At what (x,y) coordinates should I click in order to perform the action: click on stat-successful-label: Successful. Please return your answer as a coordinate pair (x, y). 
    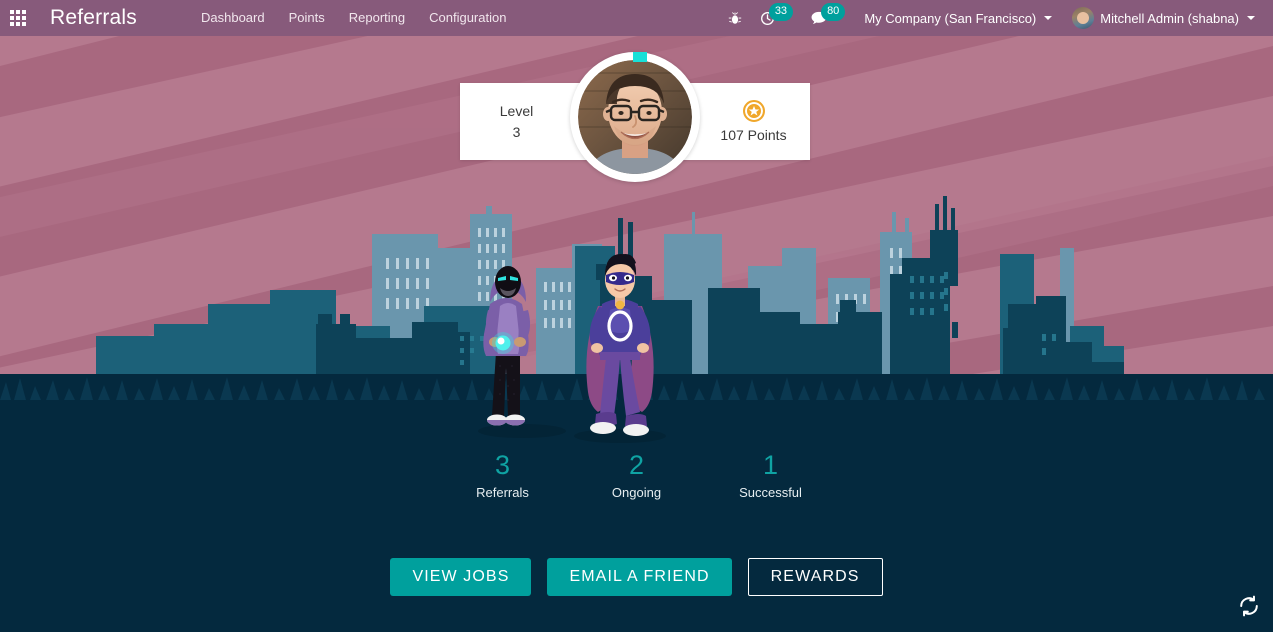
    Looking at the image, I should click on (770, 492).